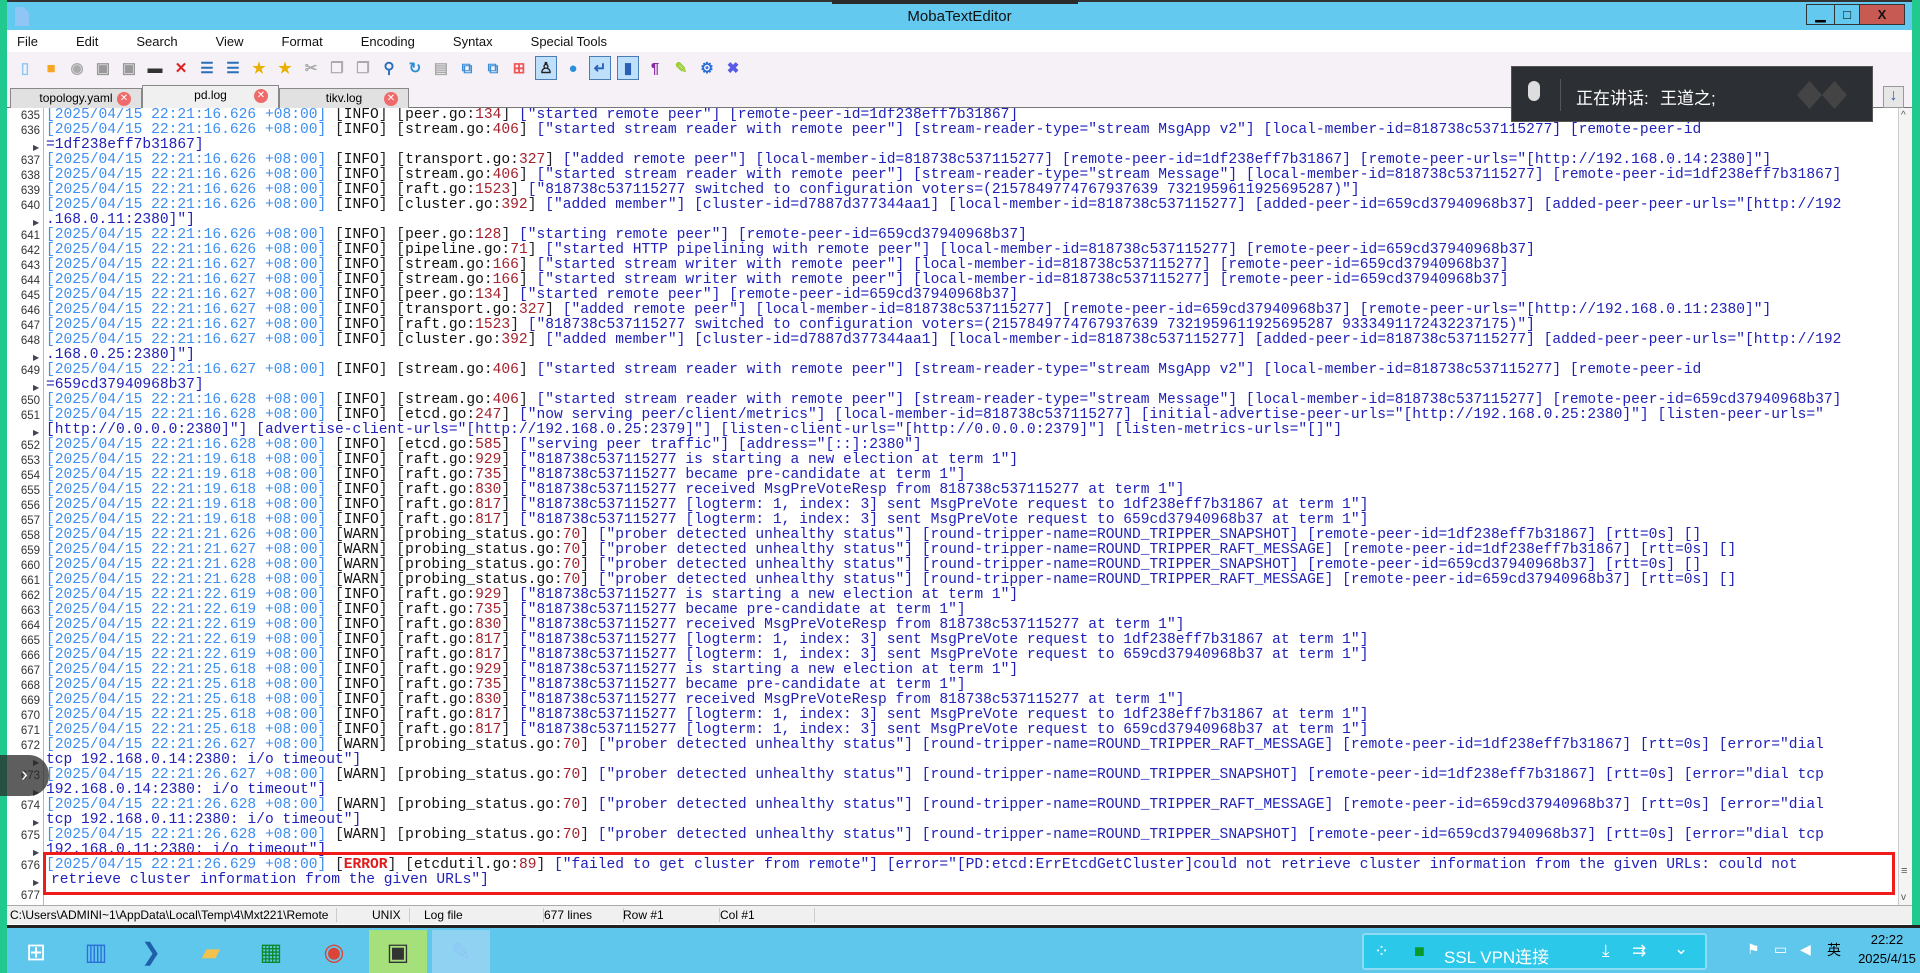 The image size is (1920, 973). Describe the element at coordinates (546, 68) in the screenshot. I see `linux-icon: ♙` at that location.